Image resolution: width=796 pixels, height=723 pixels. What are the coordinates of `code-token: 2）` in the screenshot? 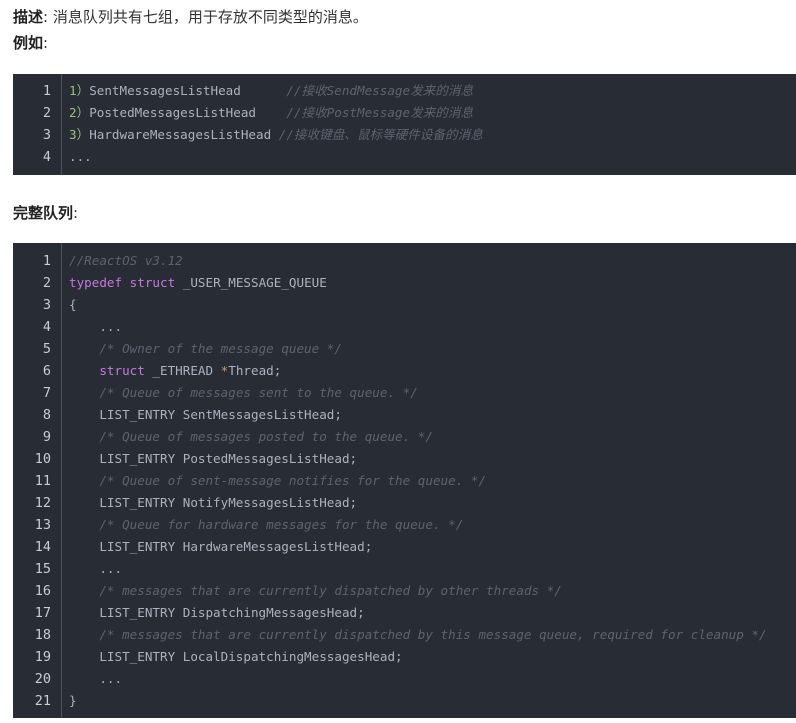 It's located at (79, 112).